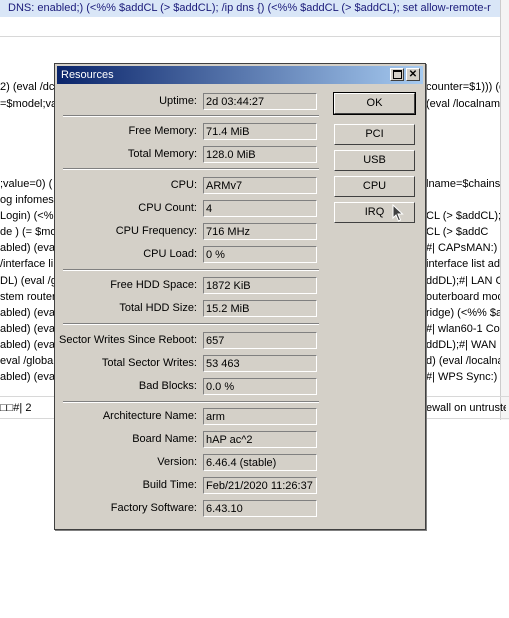 The image size is (509, 618). I want to click on log-row-left-text: DL) (eval /g, so click(27, 281).